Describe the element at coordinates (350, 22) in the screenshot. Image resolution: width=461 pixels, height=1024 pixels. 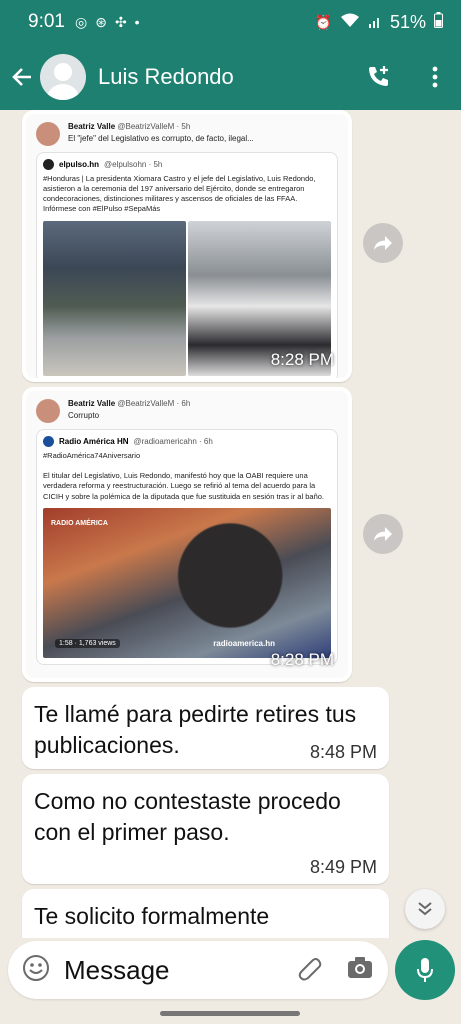
I see `wifi-icon` at that location.